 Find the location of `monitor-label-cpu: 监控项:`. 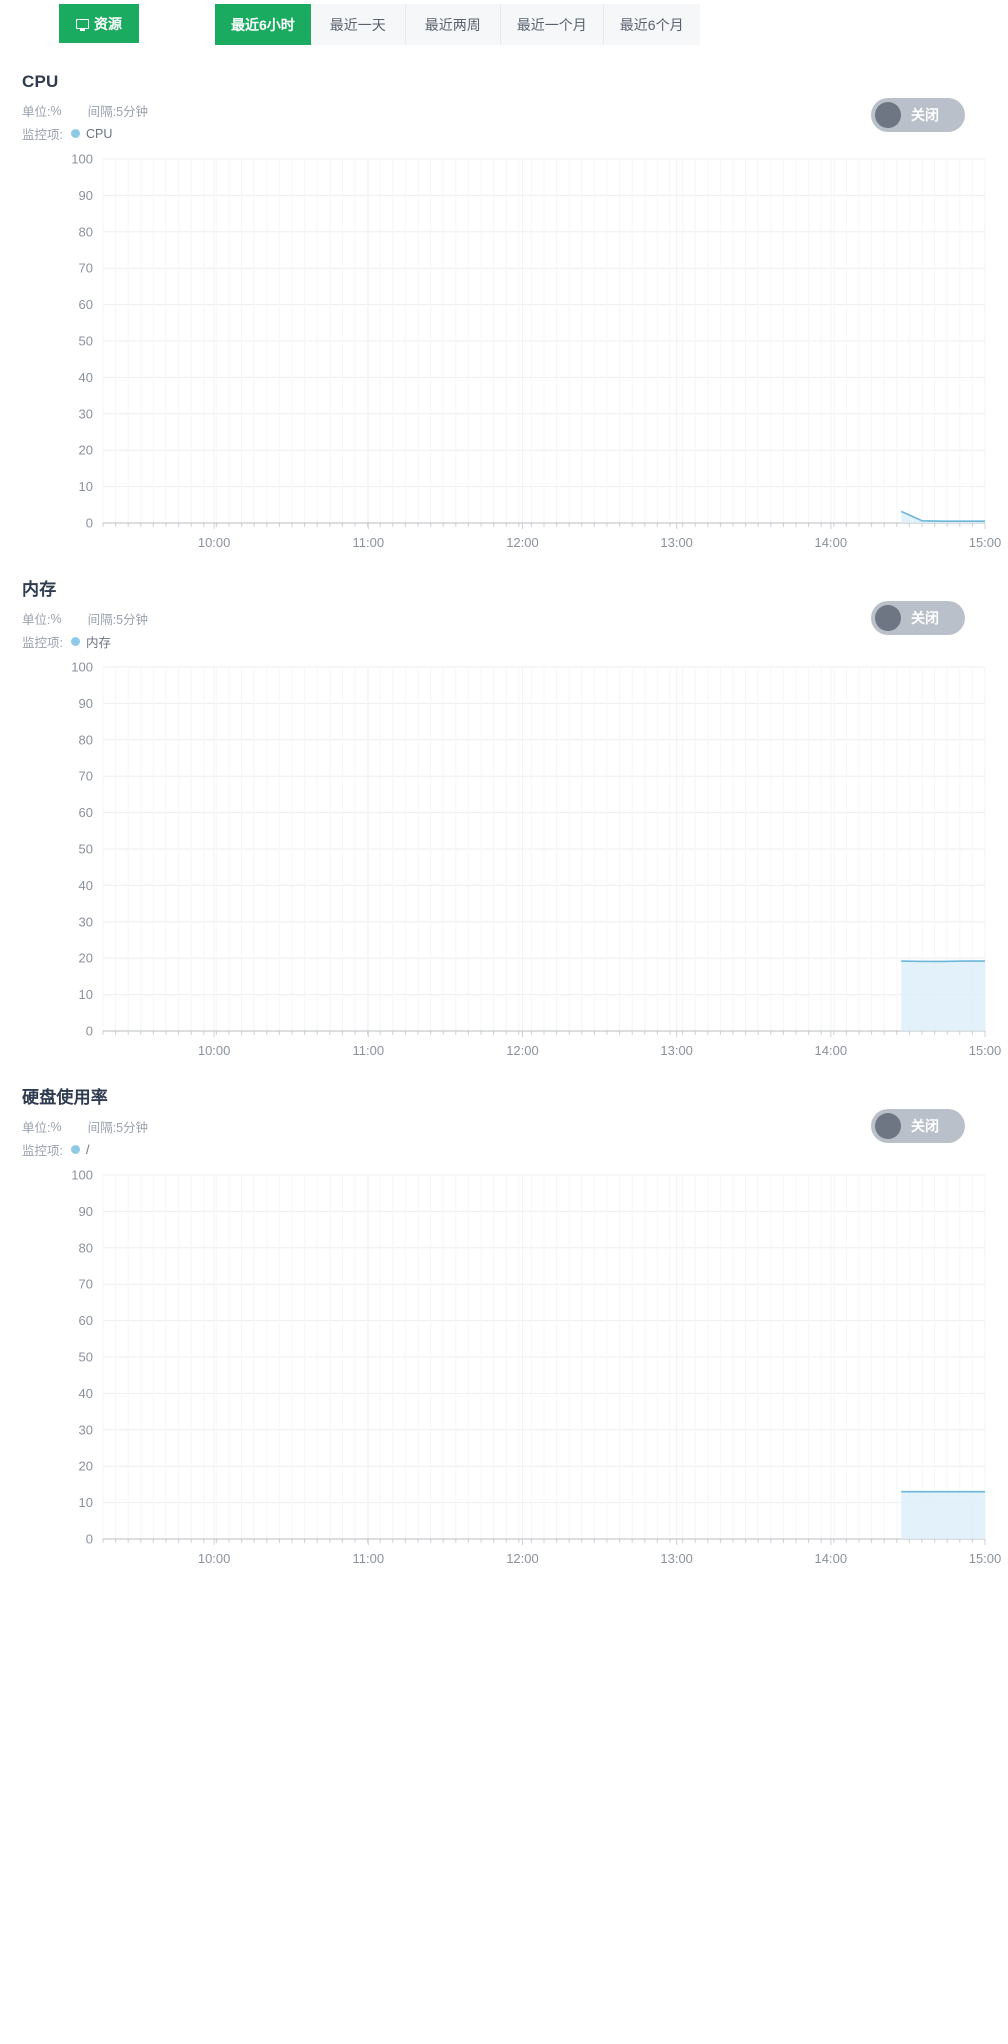

monitor-label-cpu: 监控项: is located at coordinates (42, 135).